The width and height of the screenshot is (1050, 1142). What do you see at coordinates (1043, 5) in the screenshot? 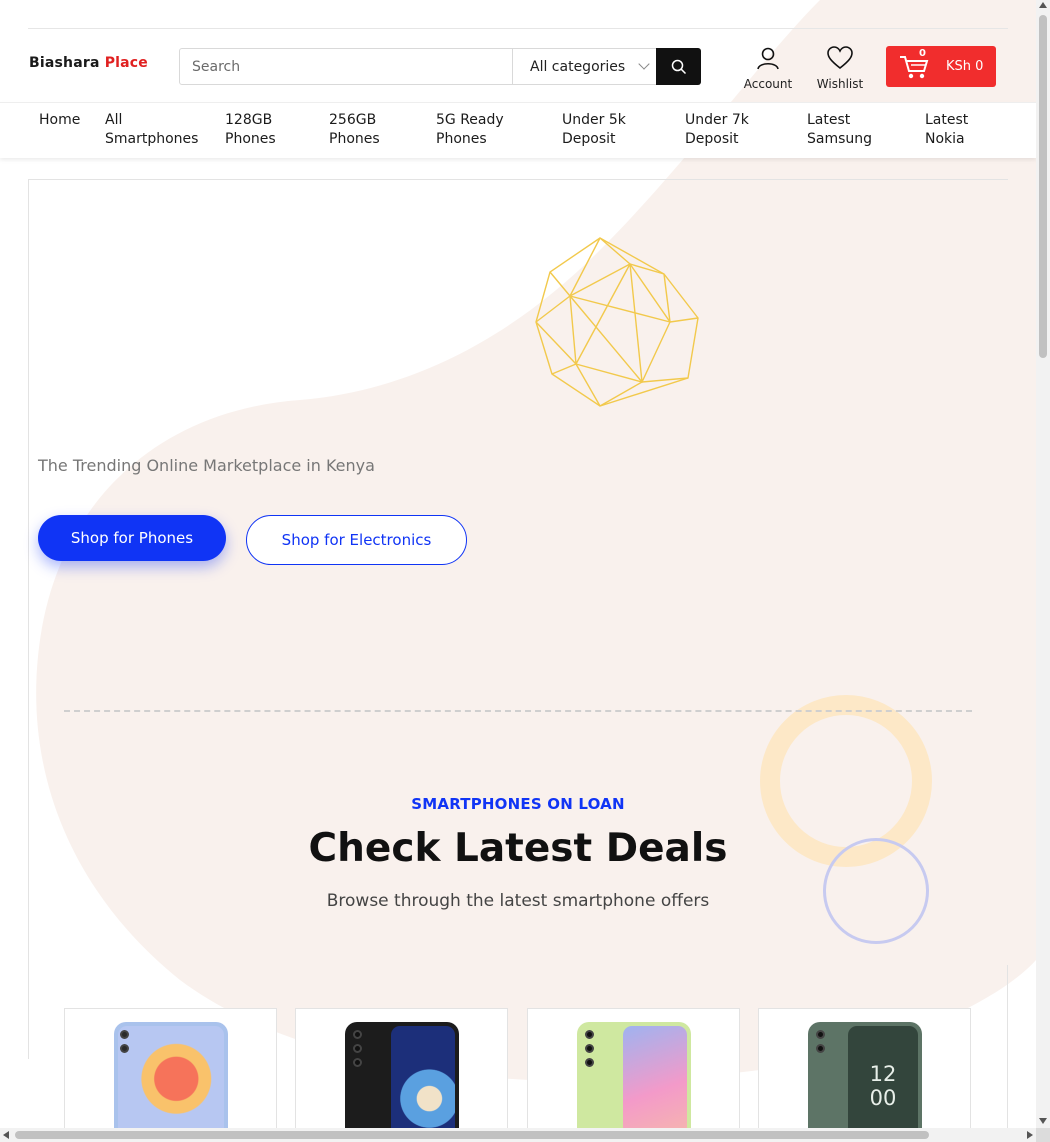
I see `scroll-up-arrow-icon` at bounding box center [1043, 5].